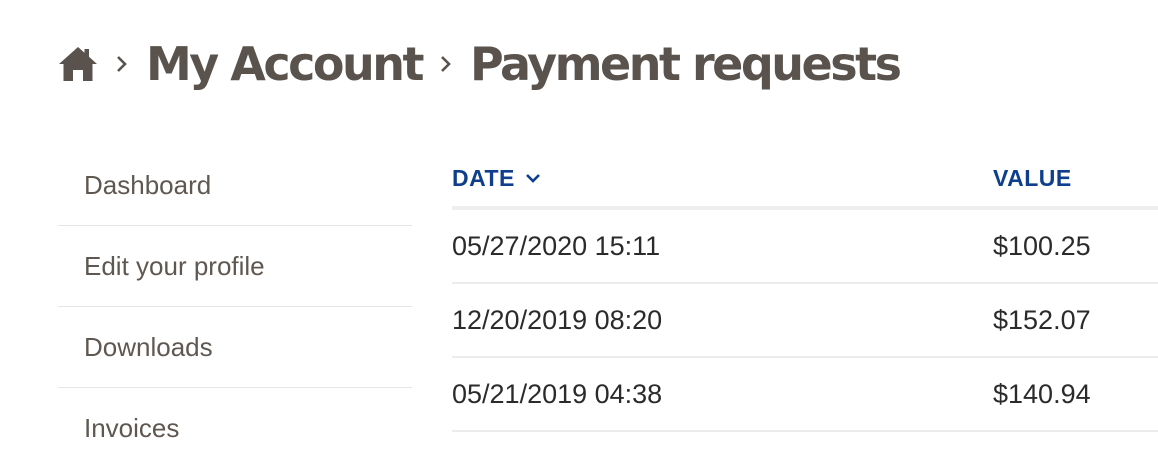  I want to click on sidebar-item-invoices: Invoices, so click(235, 421).